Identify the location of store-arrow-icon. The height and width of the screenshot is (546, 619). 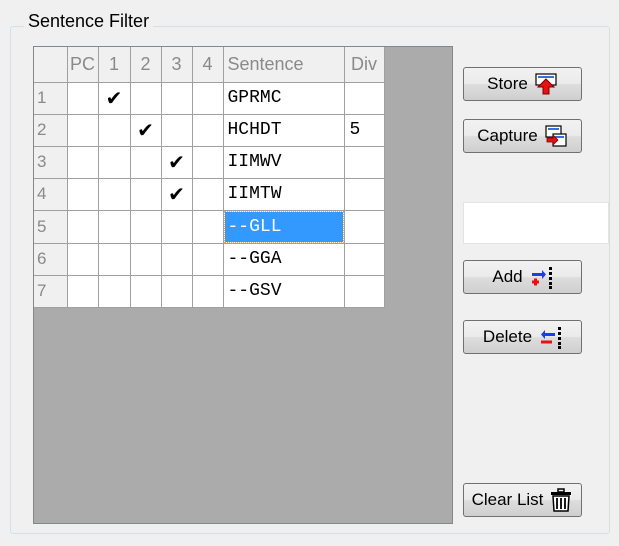
(546, 84).